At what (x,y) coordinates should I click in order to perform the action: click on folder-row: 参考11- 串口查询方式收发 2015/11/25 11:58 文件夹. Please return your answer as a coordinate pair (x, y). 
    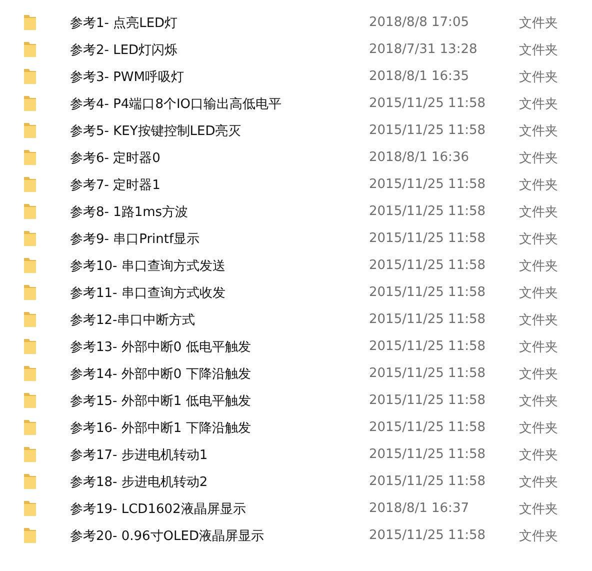
    Looking at the image, I should click on (296, 292).